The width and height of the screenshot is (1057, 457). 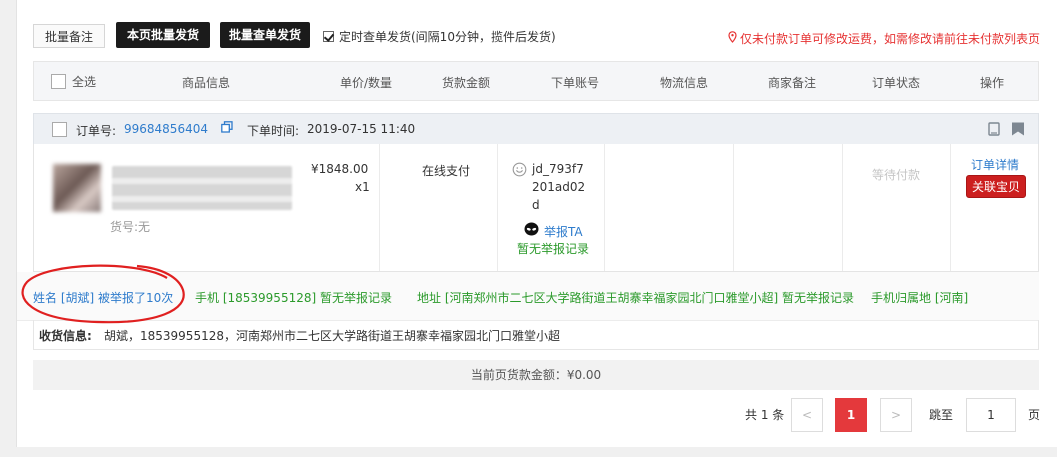 What do you see at coordinates (130, 227) in the screenshot?
I see `sku-label: 货号:无` at bounding box center [130, 227].